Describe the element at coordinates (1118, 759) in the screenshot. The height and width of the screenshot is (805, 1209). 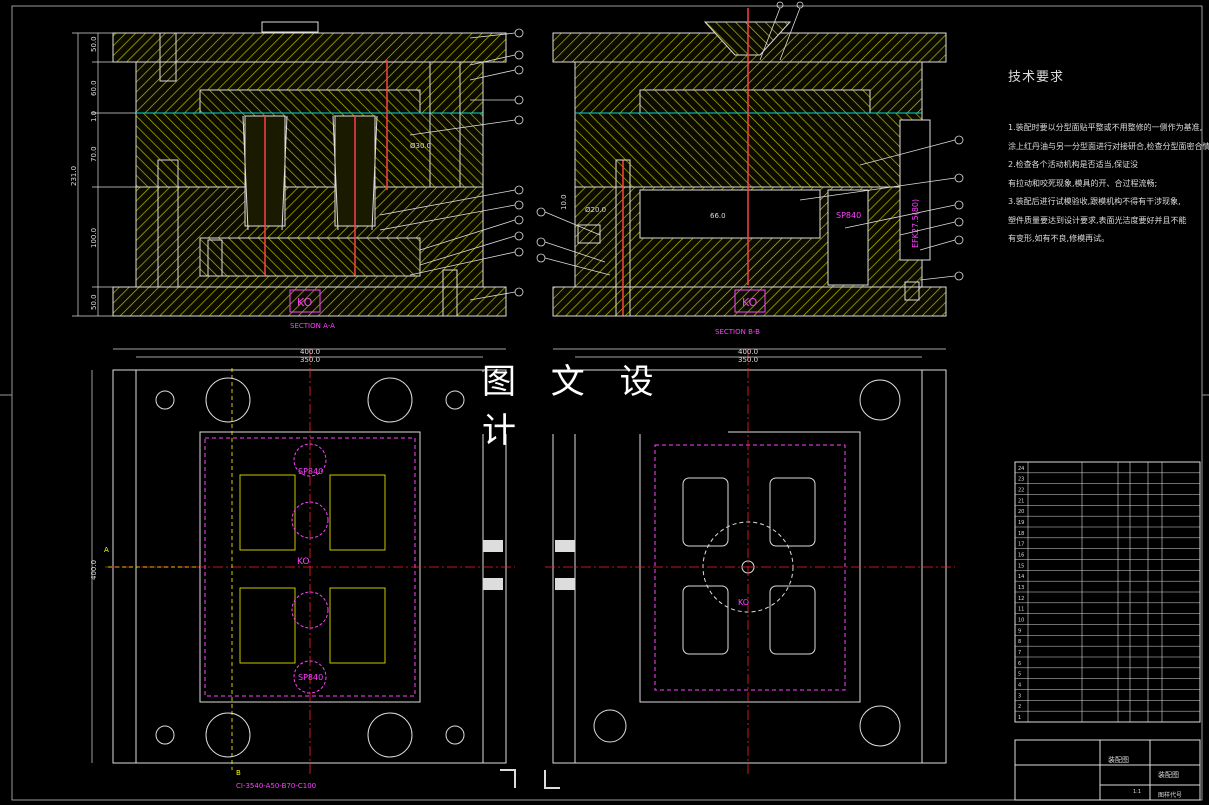
I see `drawing-name: 装配图` at that location.